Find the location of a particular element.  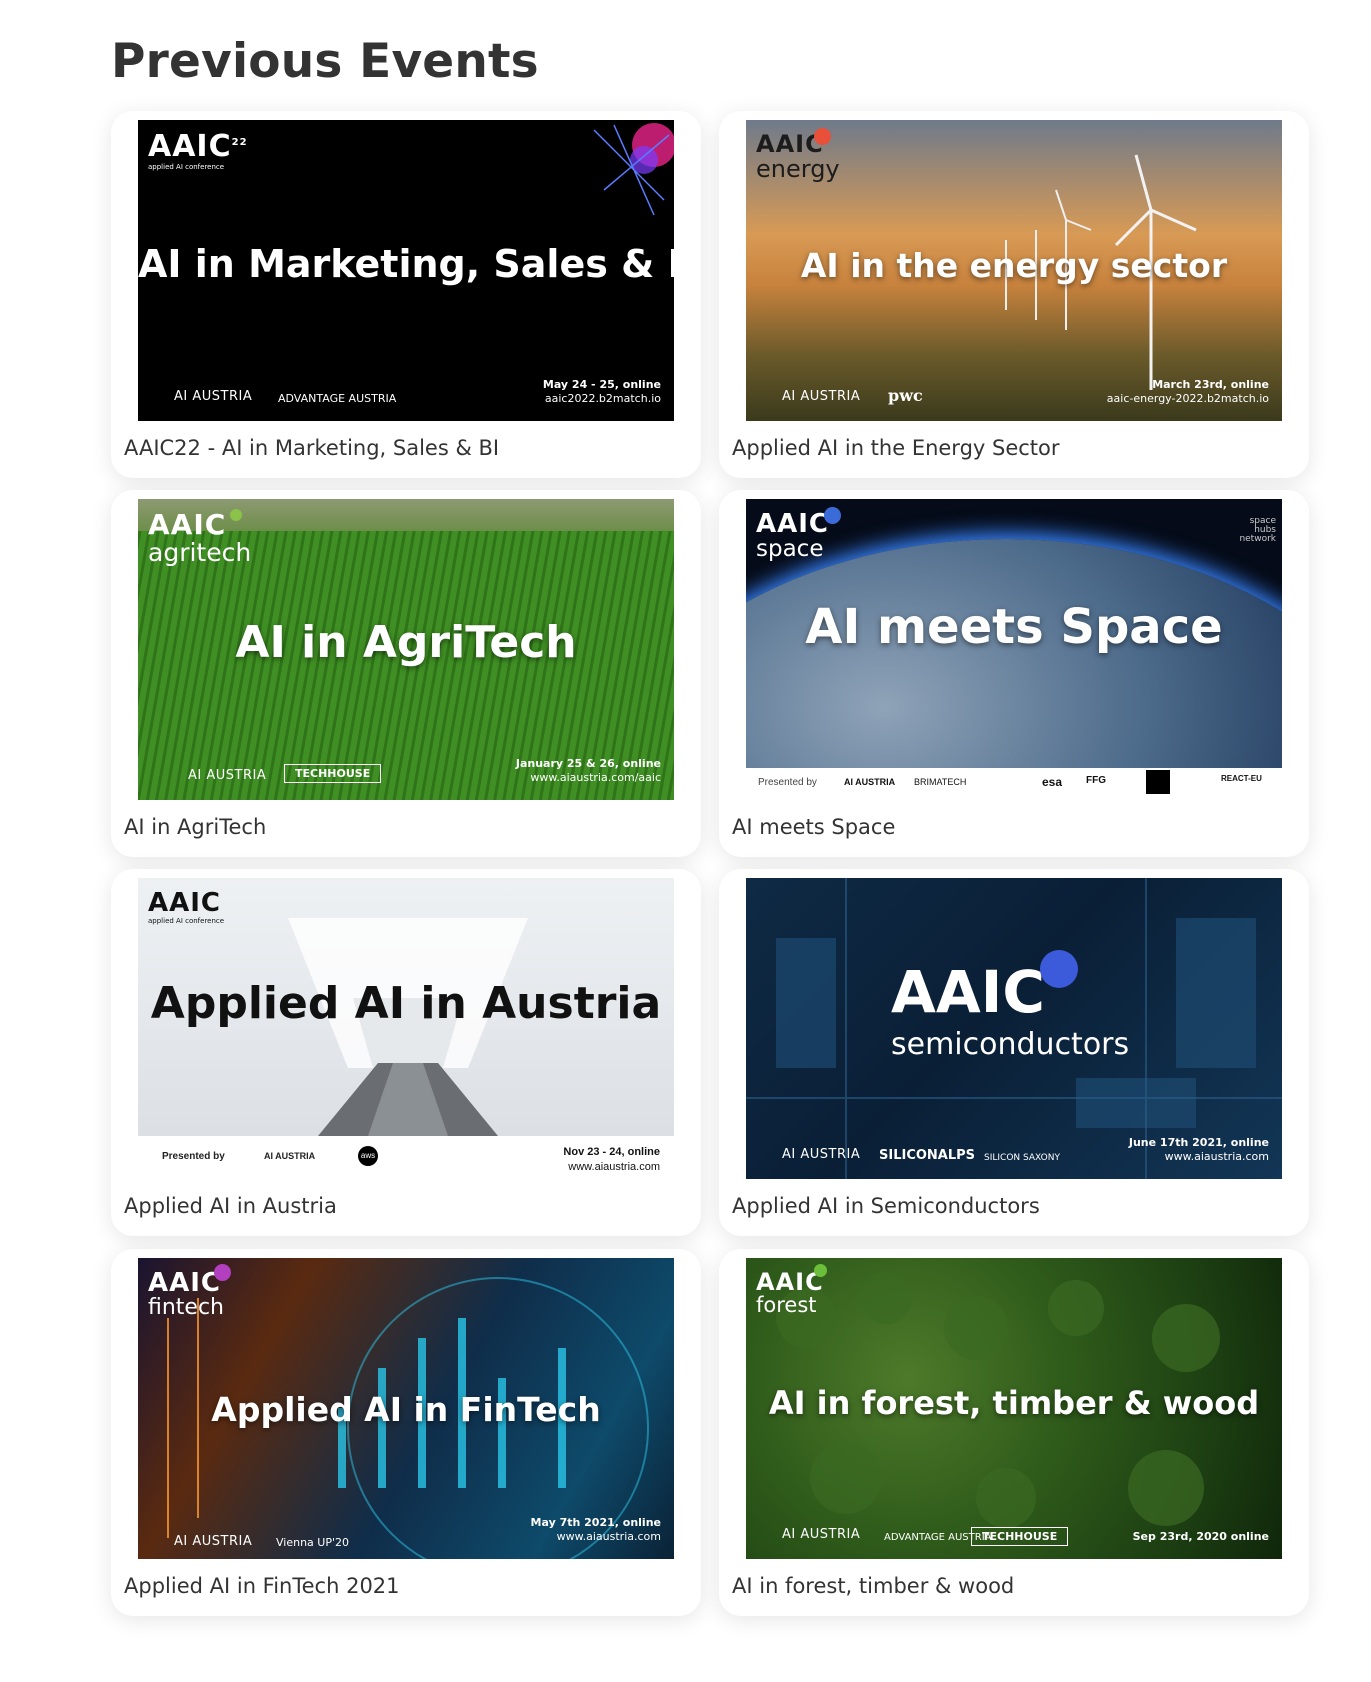

globe-icon is located at coordinates (832, 515).